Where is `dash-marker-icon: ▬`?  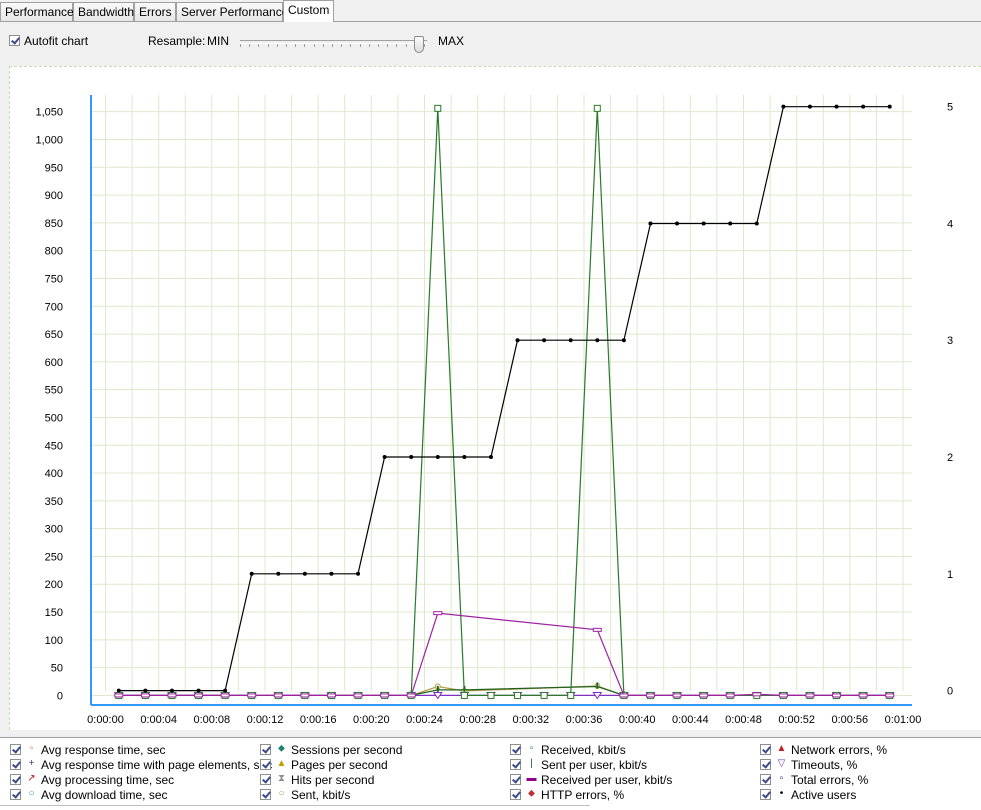 dash-marker-icon: ▬ is located at coordinates (531, 778).